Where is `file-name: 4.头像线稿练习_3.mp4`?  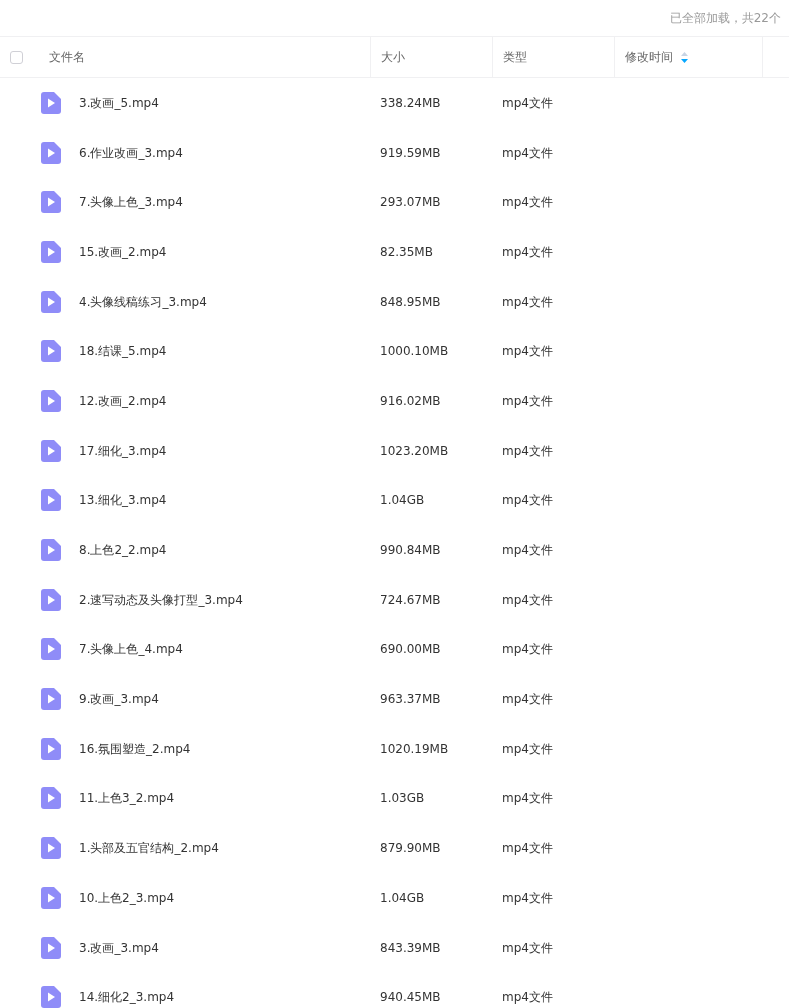 file-name: 4.头像线稿练习_3.mp4 is located at coordinates (143, 301).